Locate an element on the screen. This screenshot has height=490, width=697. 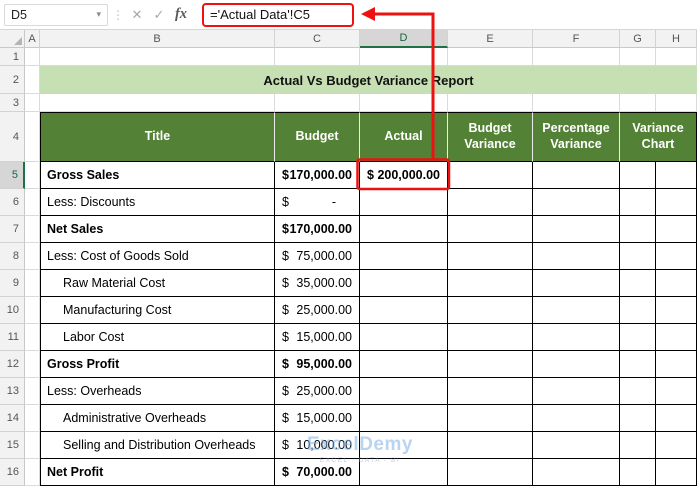
cell-F11 is located at coordinates (576, 337).